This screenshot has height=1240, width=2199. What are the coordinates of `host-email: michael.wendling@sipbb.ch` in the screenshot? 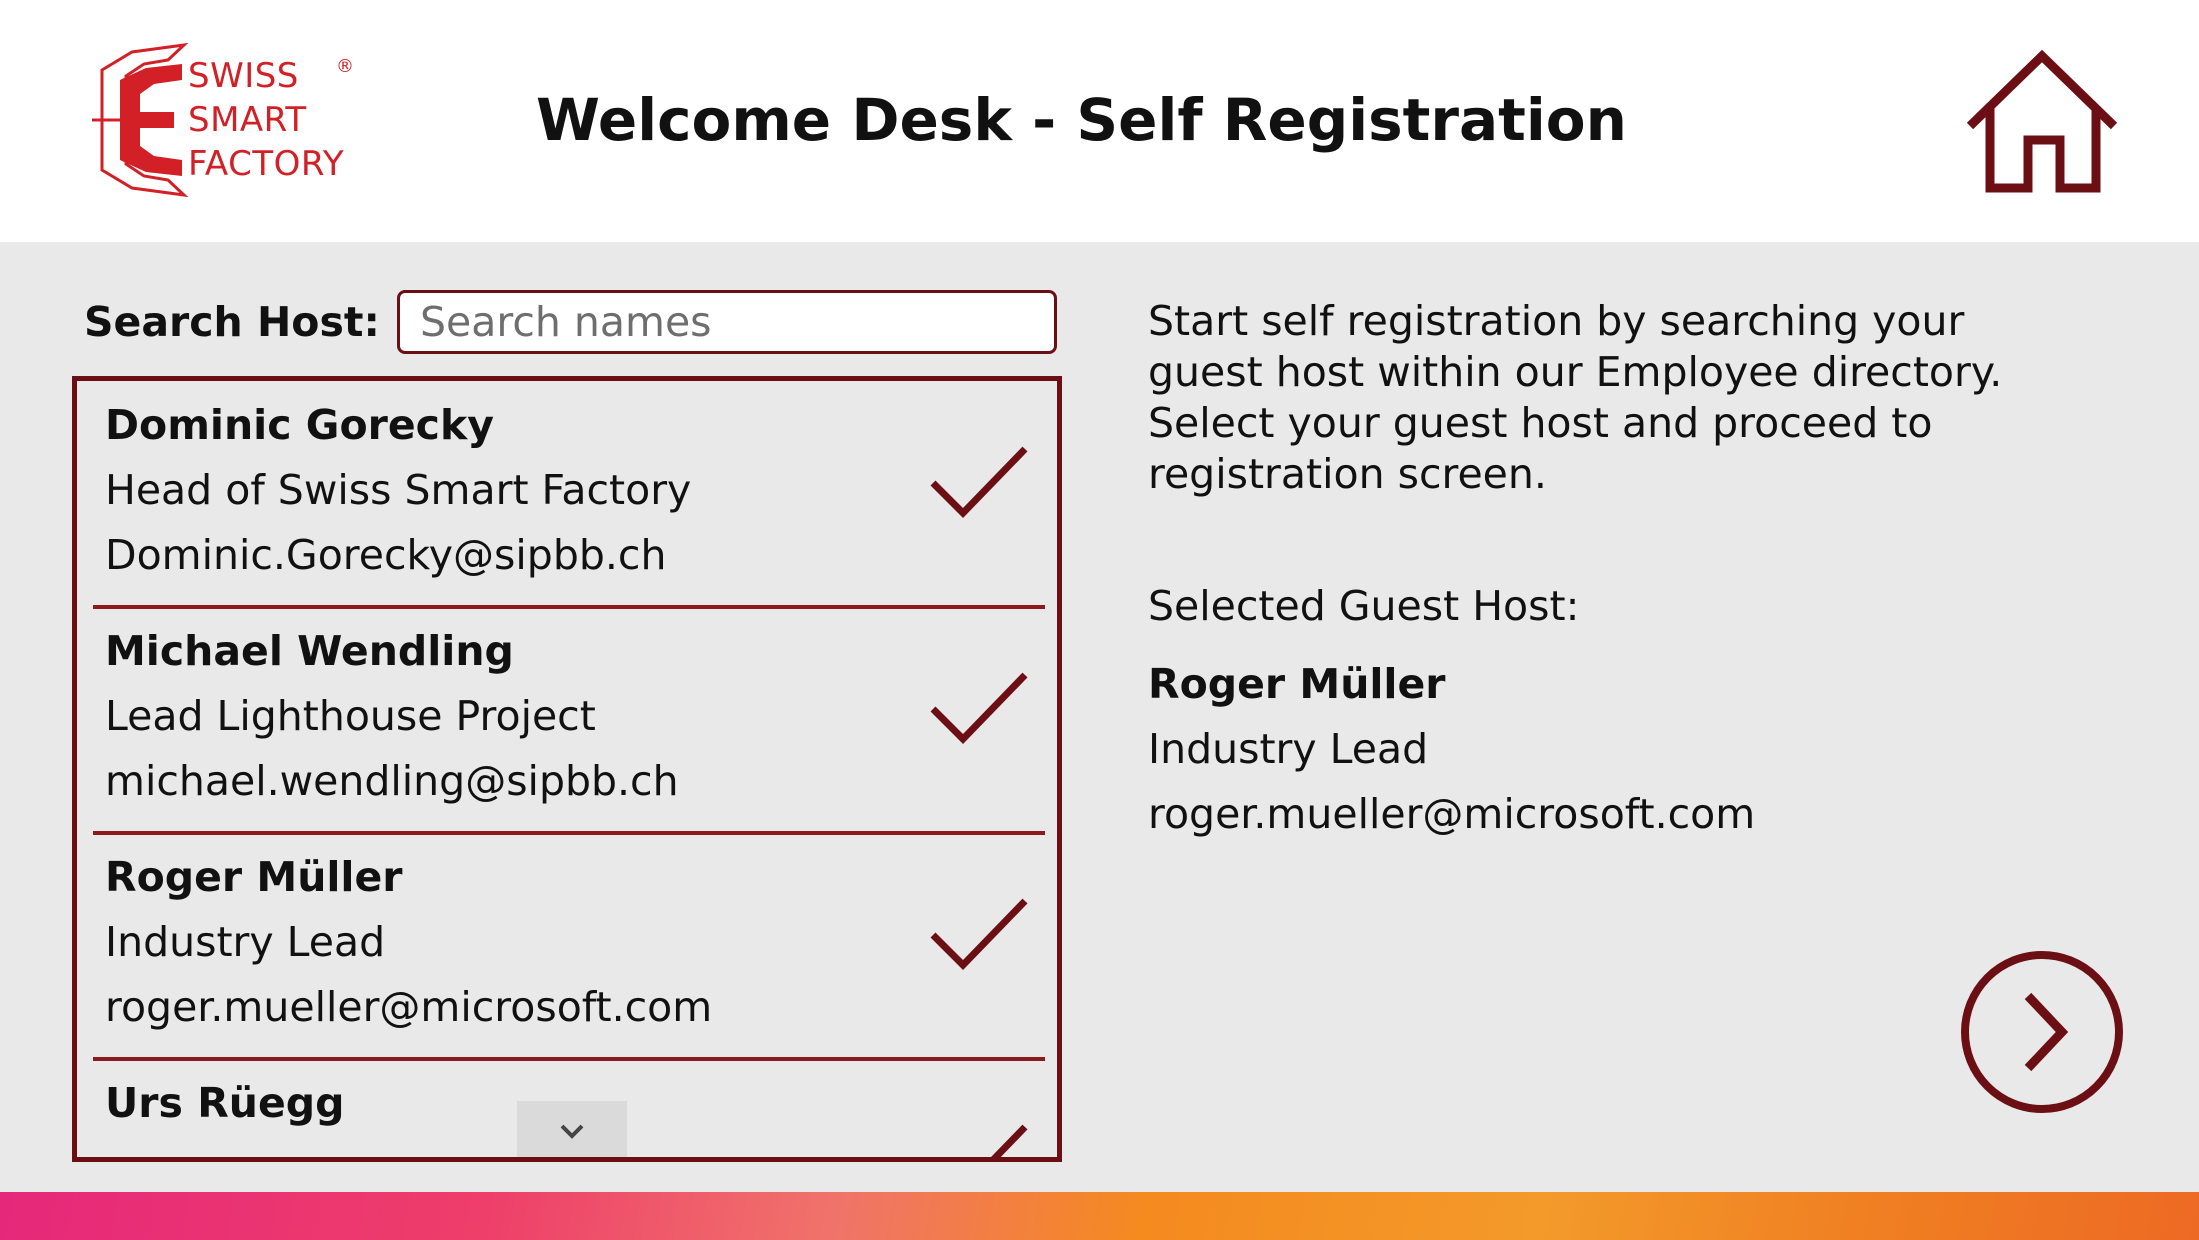 It's located at (392, 781).